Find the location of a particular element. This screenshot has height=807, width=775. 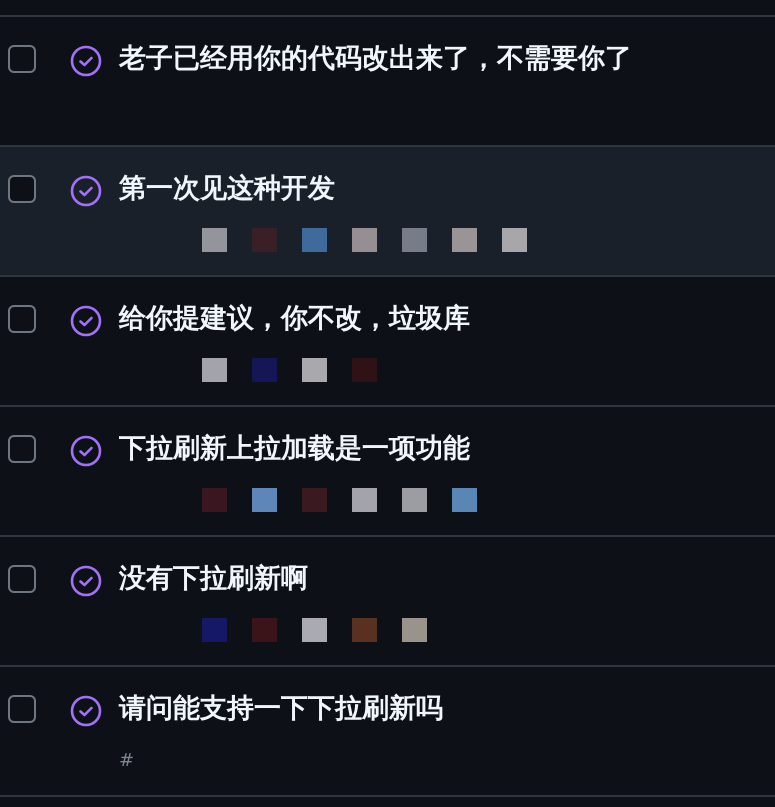

issue-number: # is located at coordinates (126, 760).